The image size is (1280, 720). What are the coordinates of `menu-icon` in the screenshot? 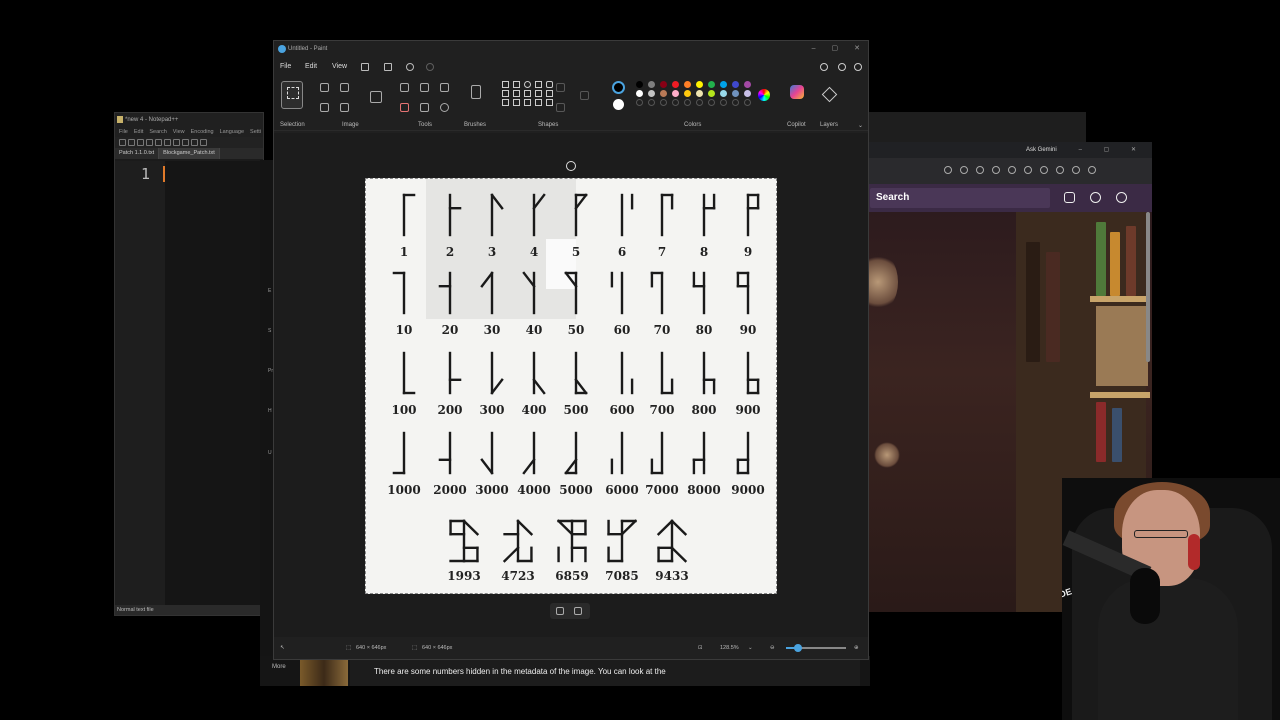 It's located at (1092, 170).